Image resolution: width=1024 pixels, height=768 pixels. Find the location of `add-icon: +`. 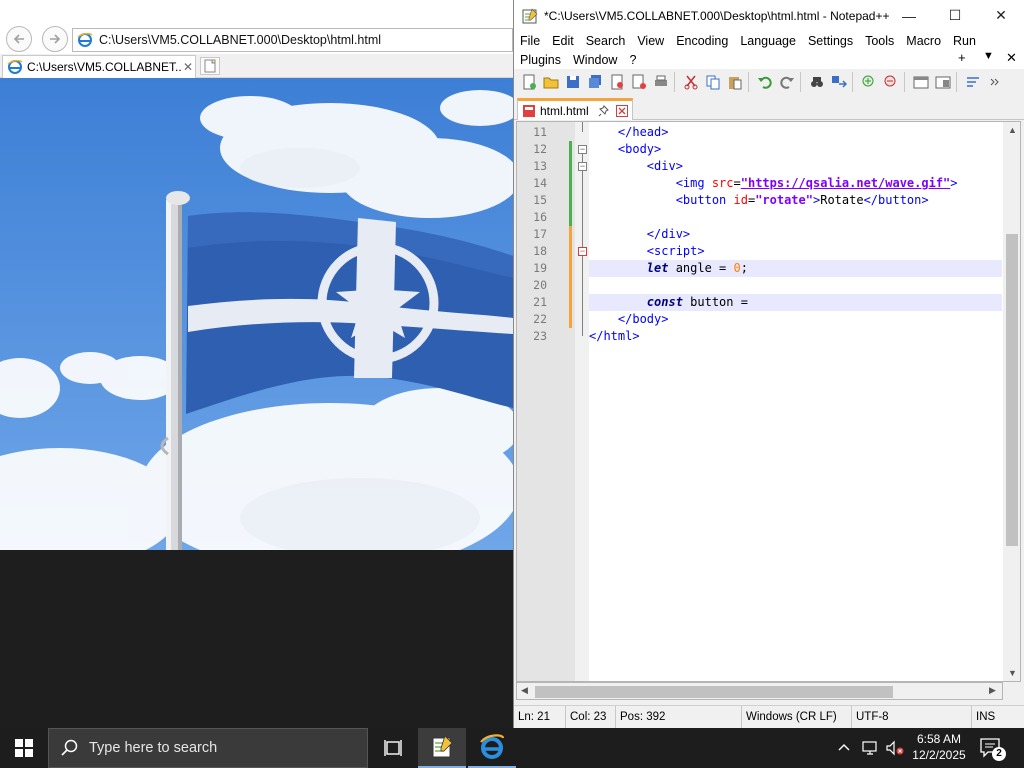

add-icon: + is located at coordinates (962, 57).